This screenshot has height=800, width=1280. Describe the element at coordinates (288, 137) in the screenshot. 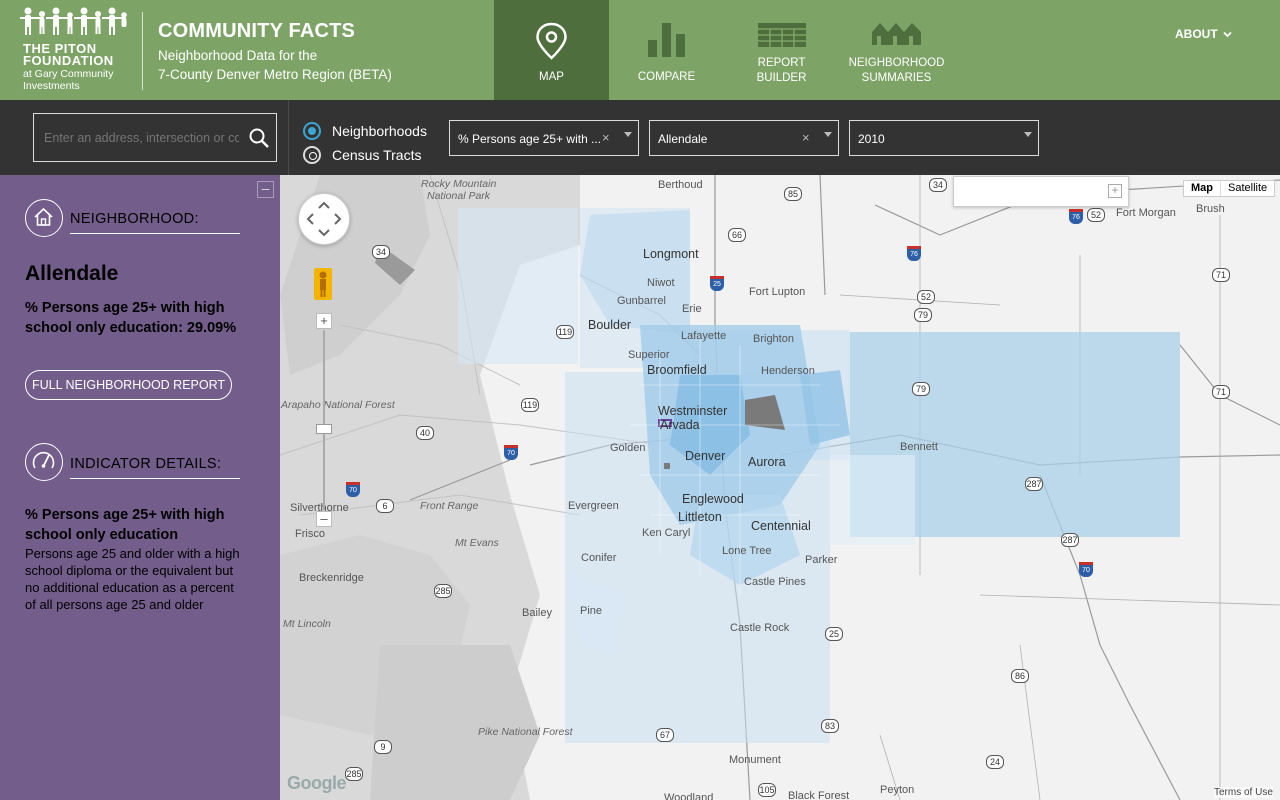

I see `toolbar-divider` at that location.